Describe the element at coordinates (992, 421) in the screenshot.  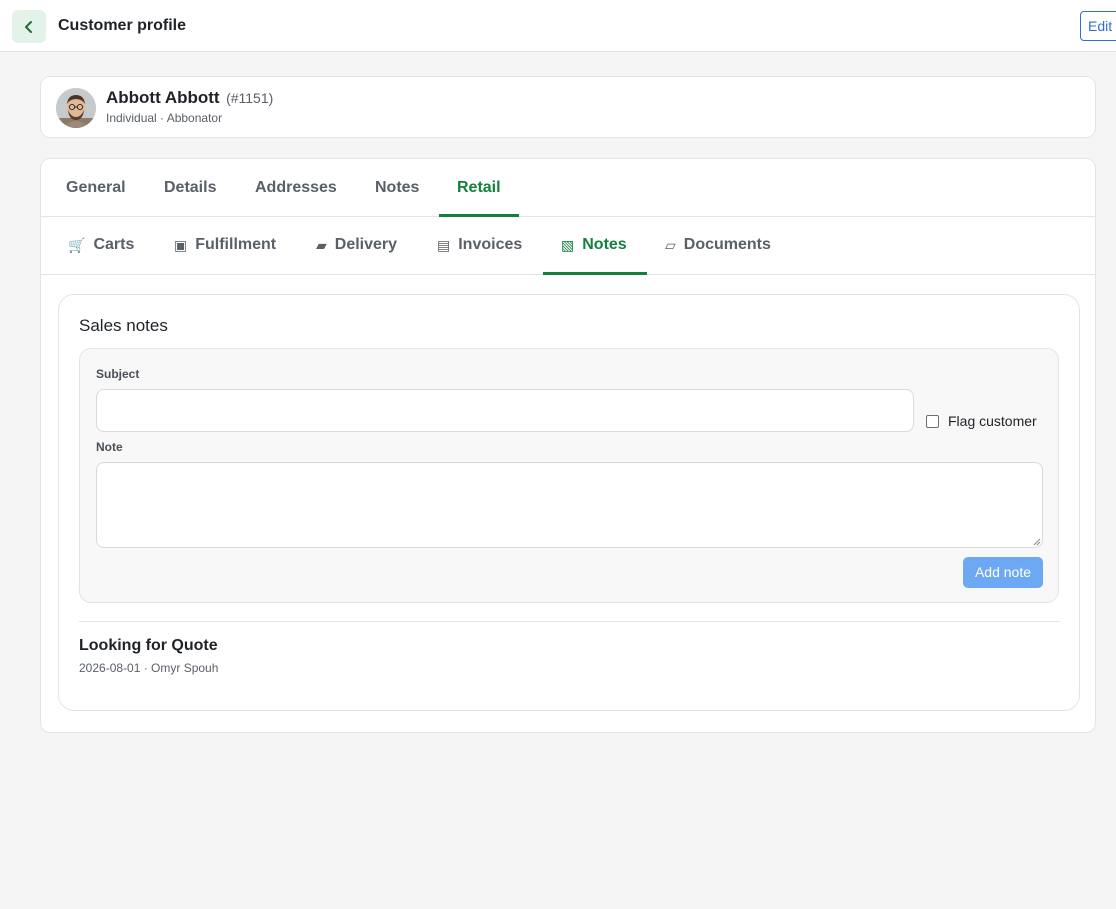
I see `flag-customer-label: Flag customer` at that location.